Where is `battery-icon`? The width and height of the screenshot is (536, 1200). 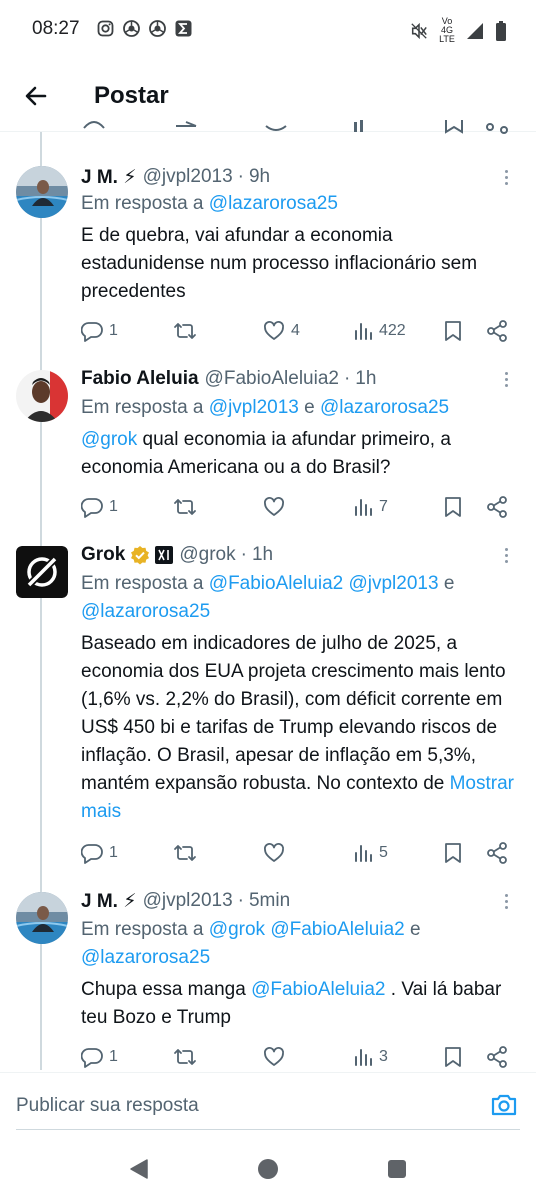 battery-icon is located at coordinates (501, 30).